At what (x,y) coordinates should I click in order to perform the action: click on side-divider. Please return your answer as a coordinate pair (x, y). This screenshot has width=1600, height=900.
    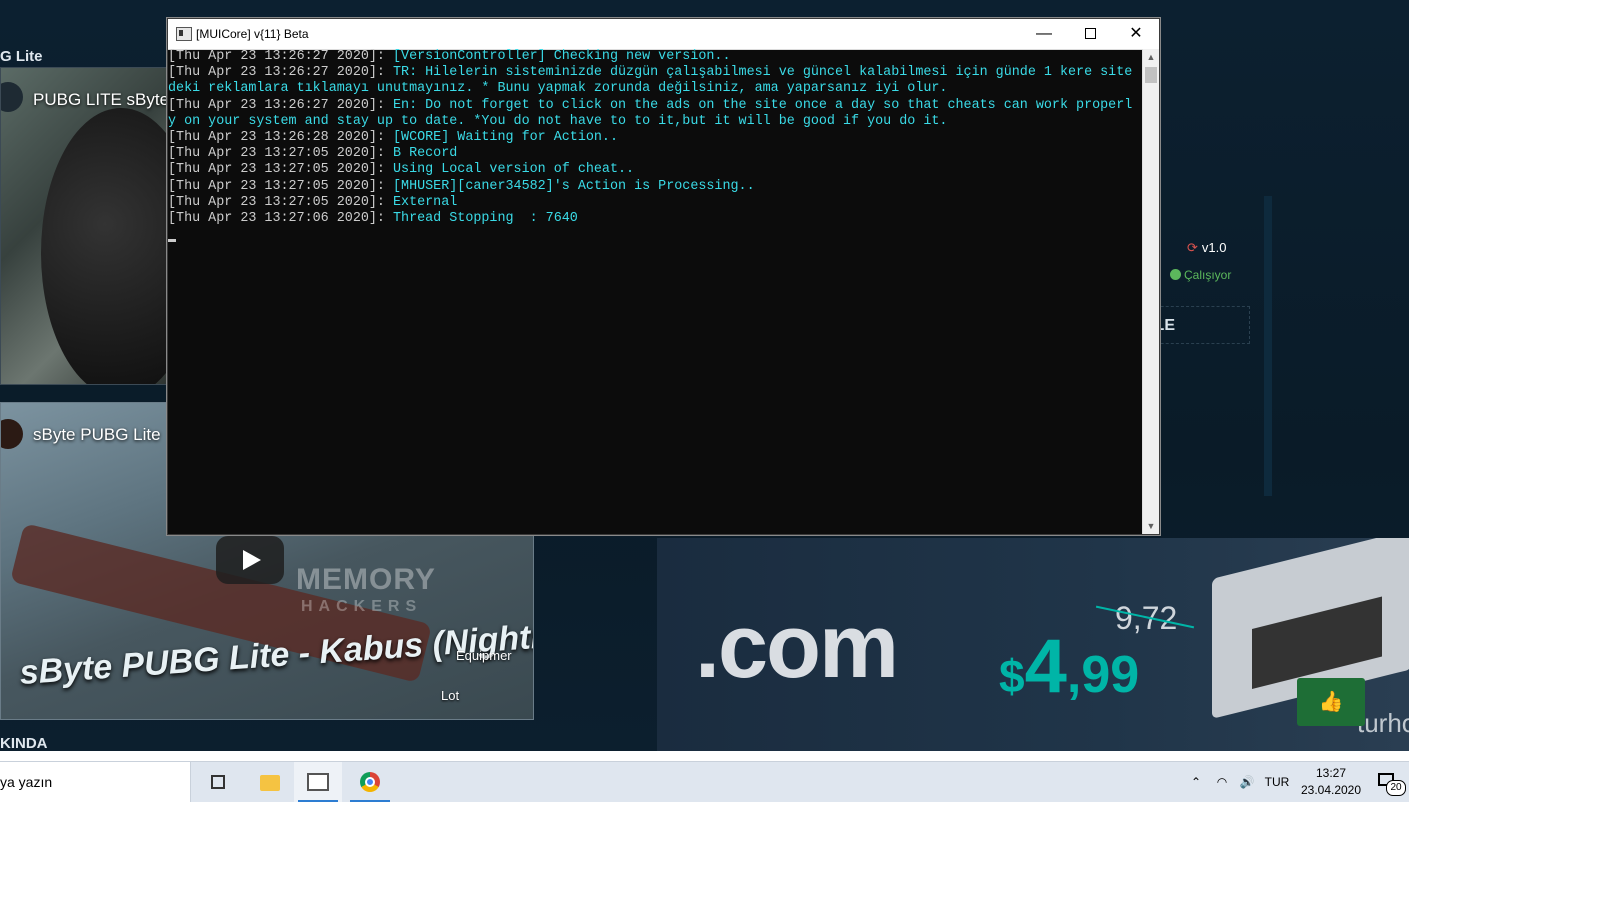
    Looking at the image, I should click on (1268, 346).